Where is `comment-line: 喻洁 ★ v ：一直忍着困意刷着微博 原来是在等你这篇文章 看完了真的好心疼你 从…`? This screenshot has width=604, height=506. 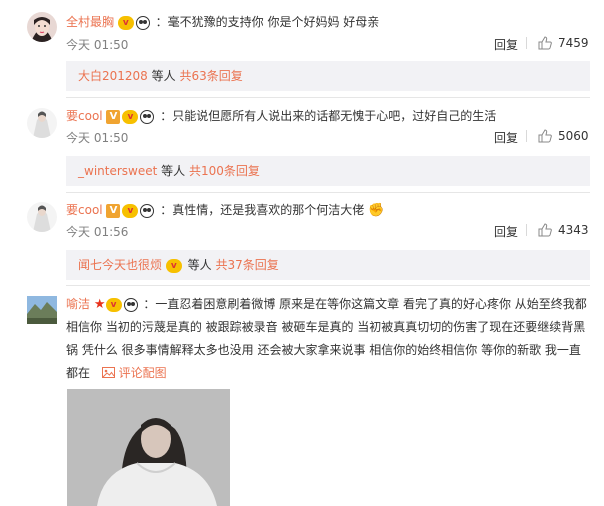
comment-line: 喻洁 ★ v ：一直忍着困意刷着微博 原来是在等你这篇文章 看完了真的好心疼你 从… is located at coordinates (328, 304).